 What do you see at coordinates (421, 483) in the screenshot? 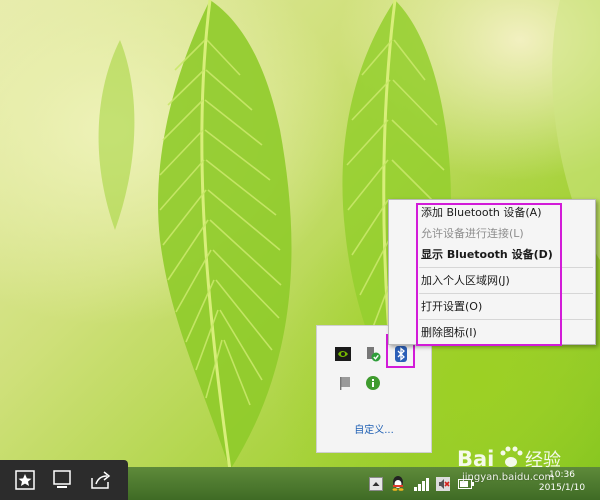
I see `network-signal-icon` at bounding box center [421, 483].